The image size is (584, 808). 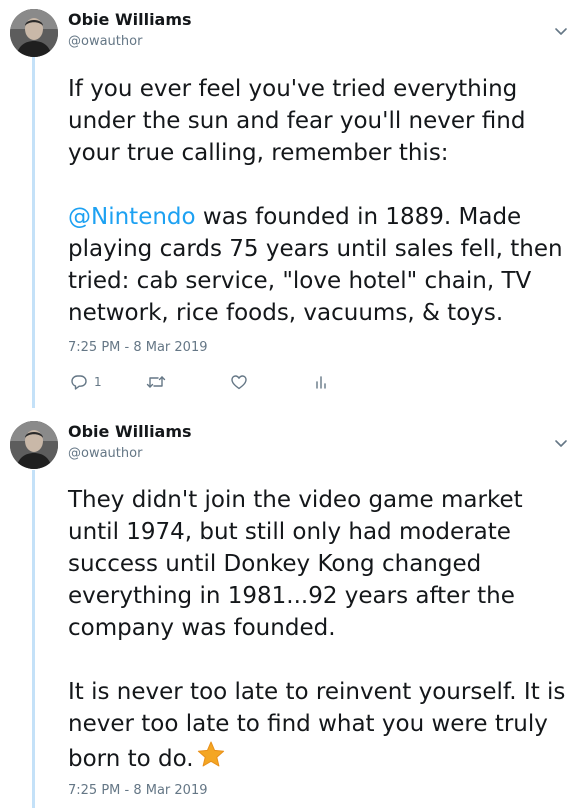 I want to click on analytics-icon, so click(x=321, y=382).